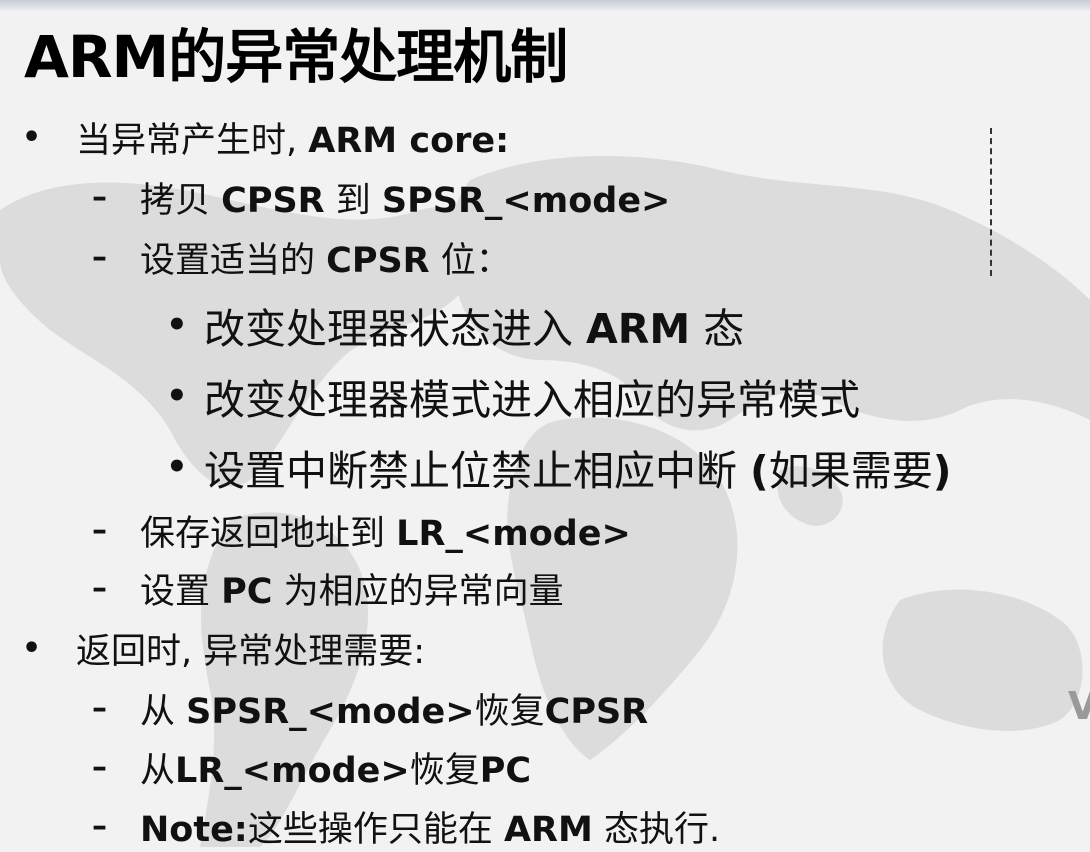 Image resolution: width=1090 pixels, height=852 pixels. I want to click on text-run: 设置, so click(181, 592).